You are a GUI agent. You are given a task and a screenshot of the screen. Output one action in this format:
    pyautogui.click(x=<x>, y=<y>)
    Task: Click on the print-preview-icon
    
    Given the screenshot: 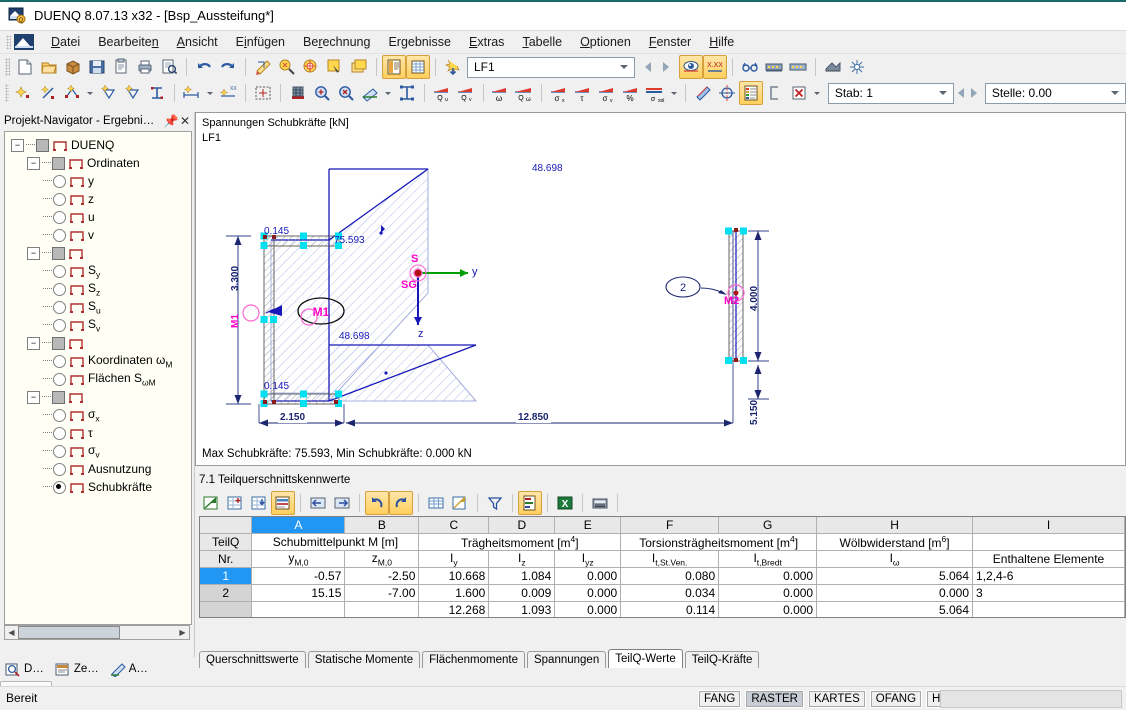 What is the action you would take?
    pyautogui.click(x=169, y=67)
    